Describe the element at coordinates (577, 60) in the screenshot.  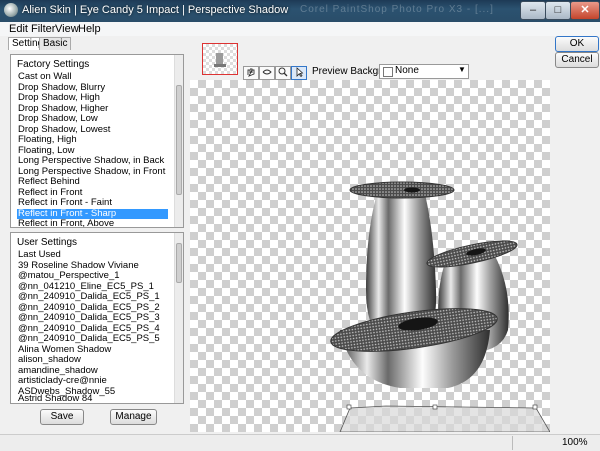
I see `cancel-button: Cancel` at that location.